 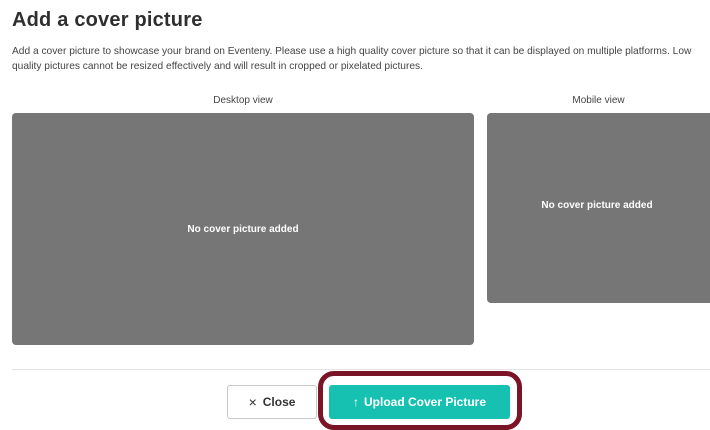 I want to click on close-button: × Close, so click(x=272, y=402).